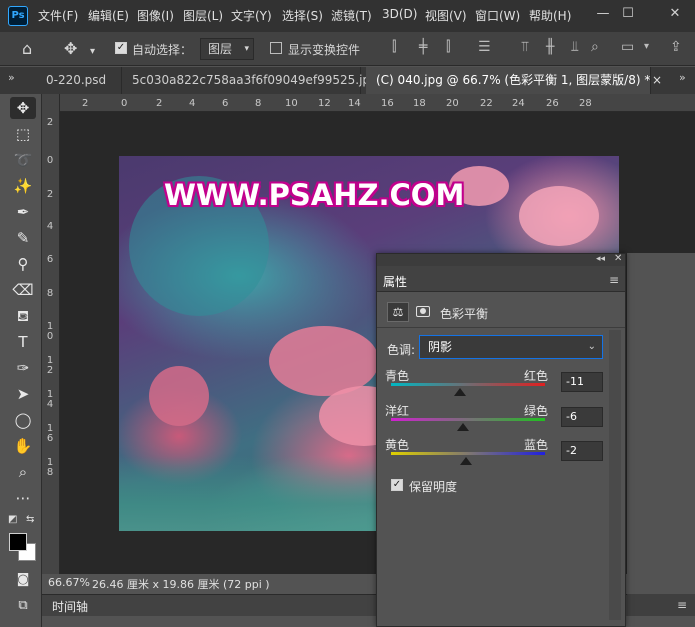 Image resolution: width=695 pixels, height=627 pixels. I want to click on menu-type: 文字(Y), so click(251, 15).